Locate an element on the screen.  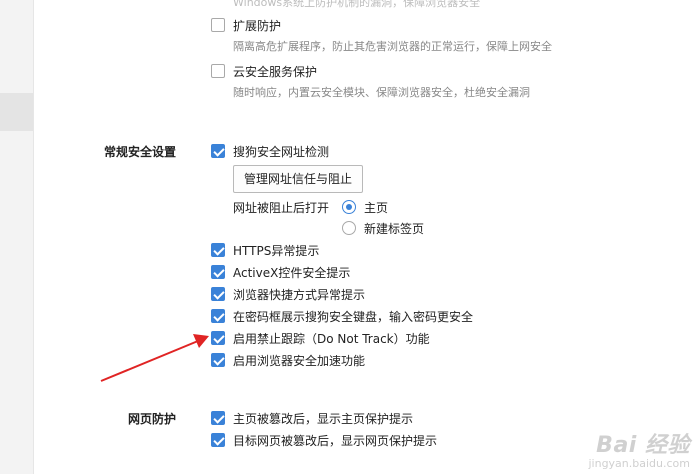
baidu-jingyan-watermark: Bai 经验 jingyan.baidu.com is located at coordinates (639, 448).